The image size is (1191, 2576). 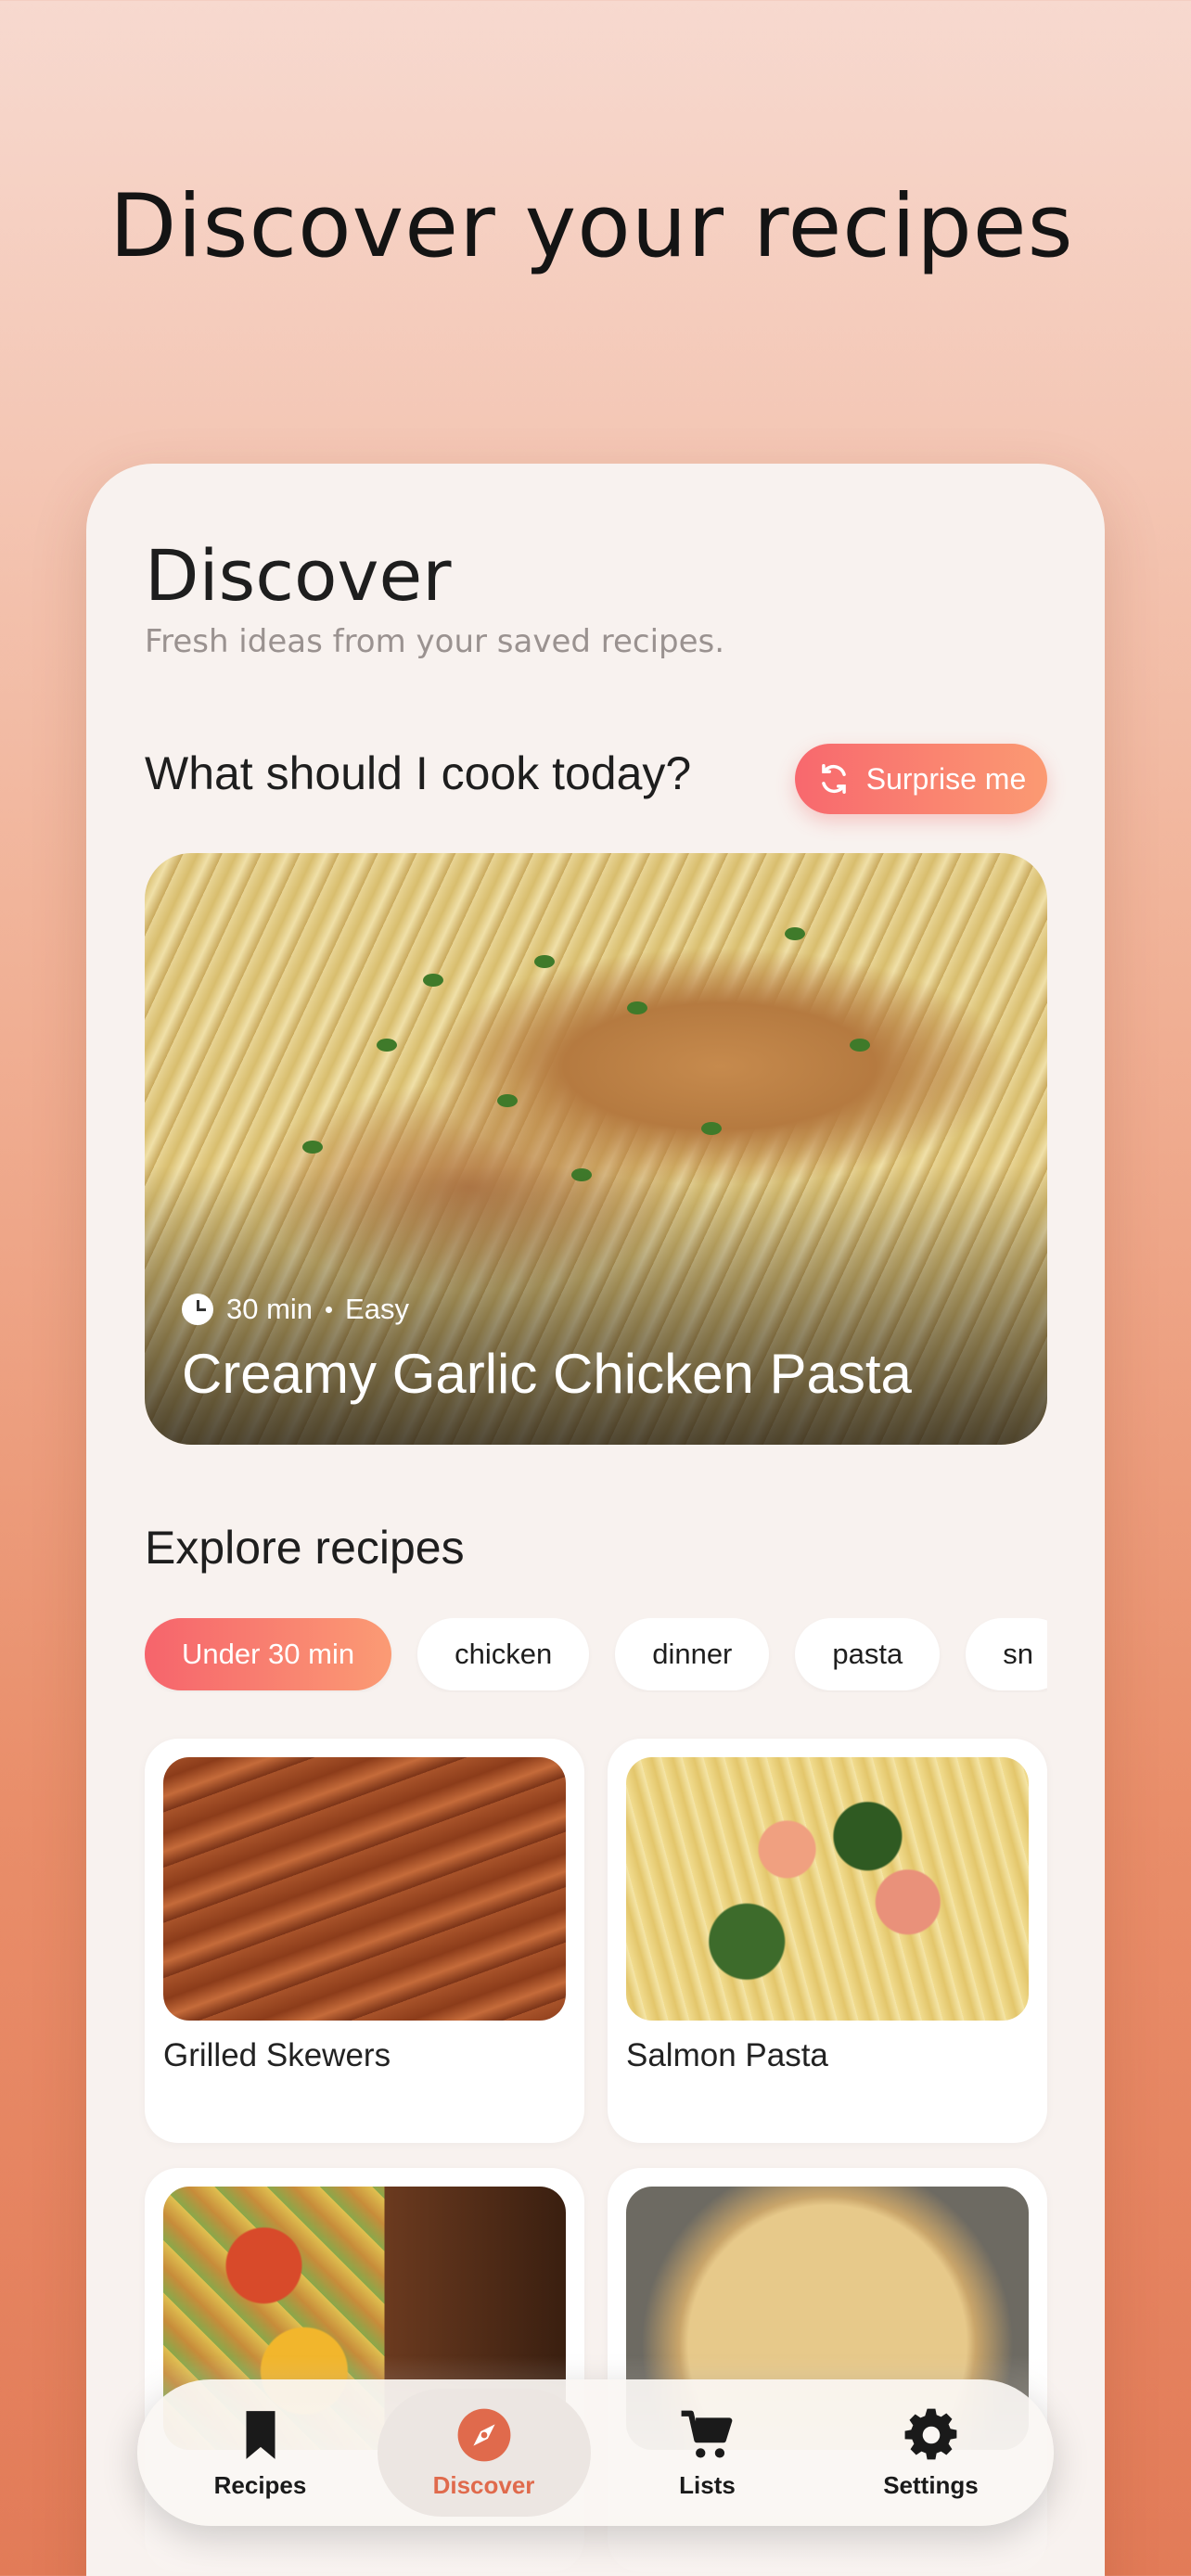 I want to click on tab-settings: Settings, so click(x=931, y=2453).